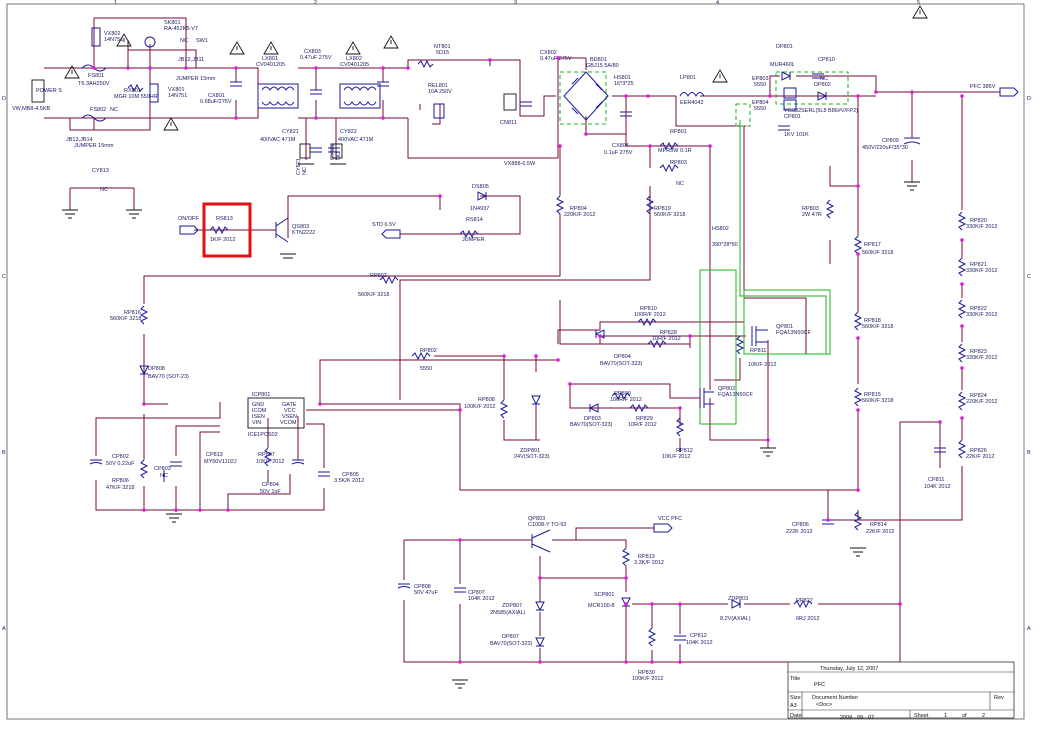 The height and width of the screenshot is (744, 1053). Describe the element at coordinates (339, 156) in the screenshot. I see `label-cy822n-val: NC` at that location.